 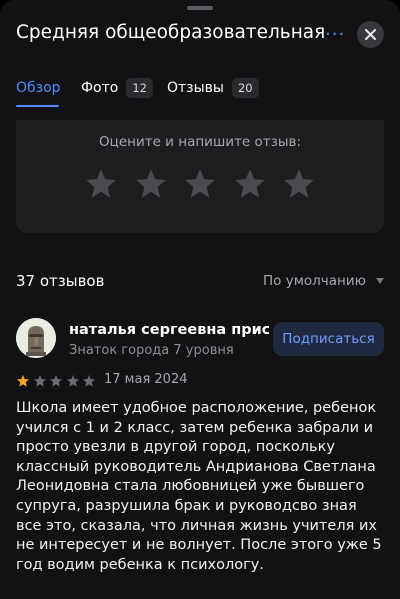 I want to click on tab-reviews: Отзывы 20, so click(x=213, y=93).